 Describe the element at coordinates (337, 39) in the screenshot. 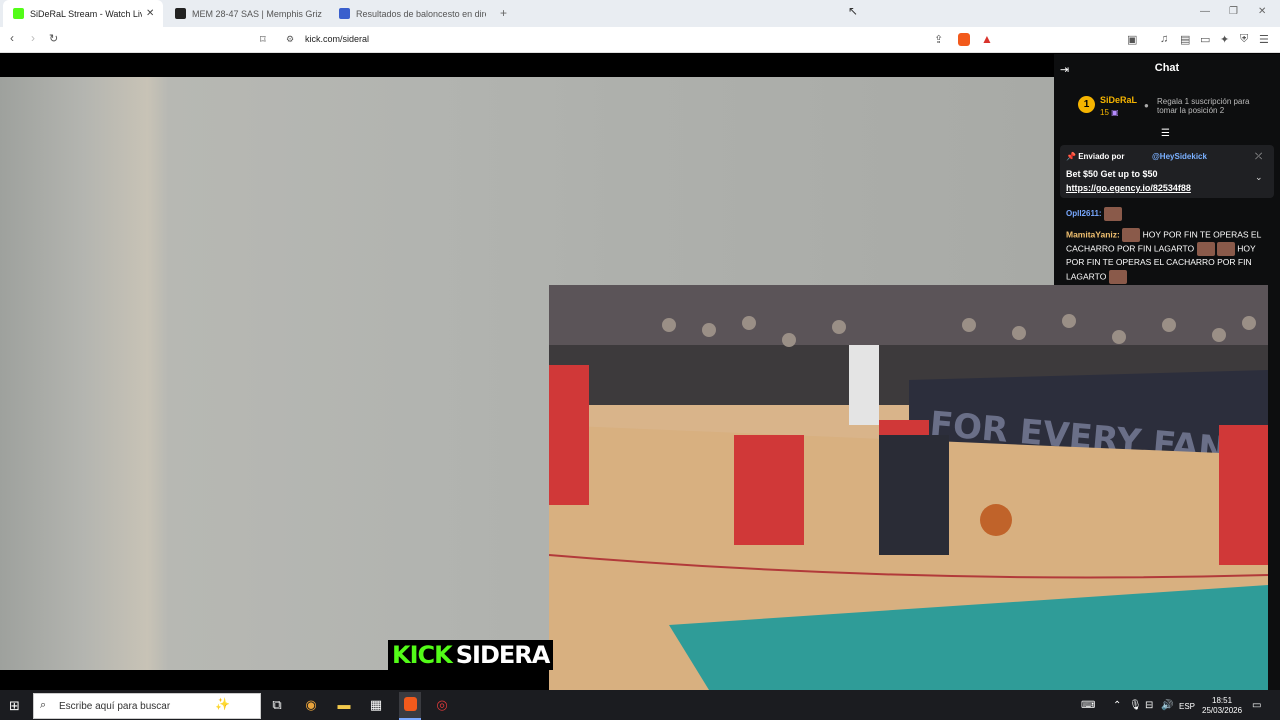

I see `url-text: kick.com/sideral` at that location.